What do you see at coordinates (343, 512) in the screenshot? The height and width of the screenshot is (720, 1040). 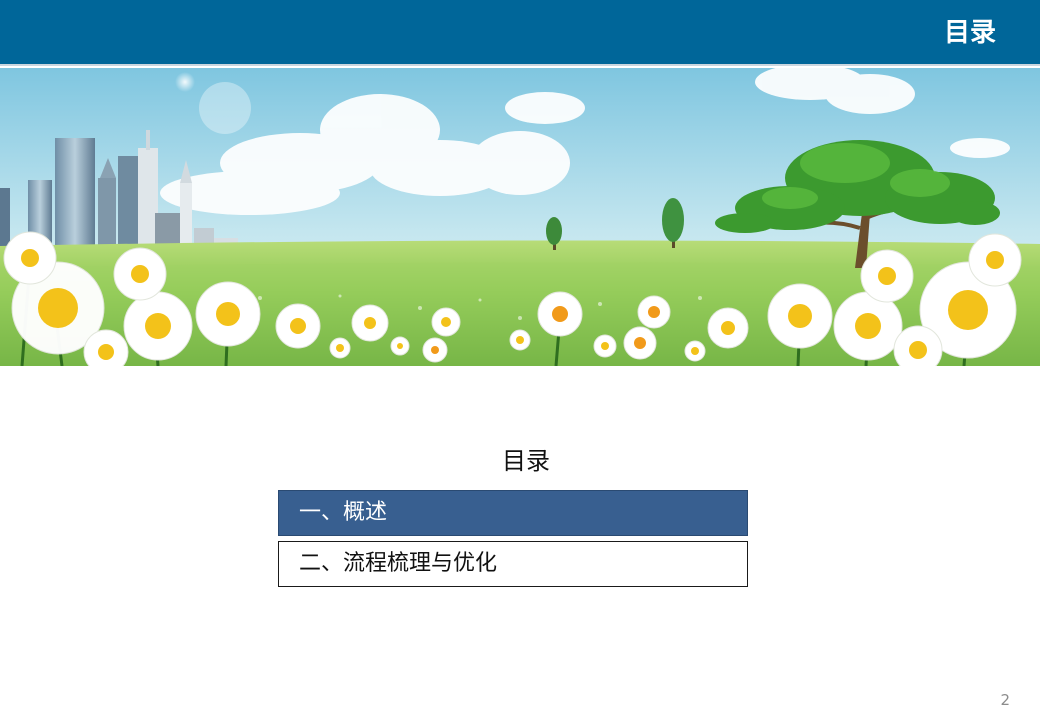 I see `toc-item-label: 一、概述` at bounding box center [343, 512].